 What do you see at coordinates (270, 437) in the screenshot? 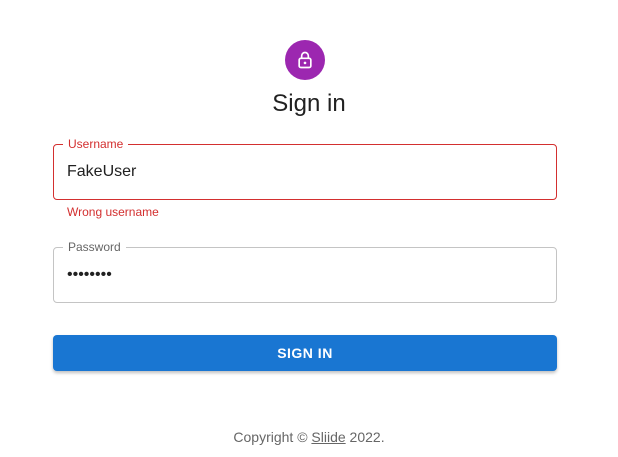
I see `copyright-text: Copyright ©` at bounding box center [270, 437].